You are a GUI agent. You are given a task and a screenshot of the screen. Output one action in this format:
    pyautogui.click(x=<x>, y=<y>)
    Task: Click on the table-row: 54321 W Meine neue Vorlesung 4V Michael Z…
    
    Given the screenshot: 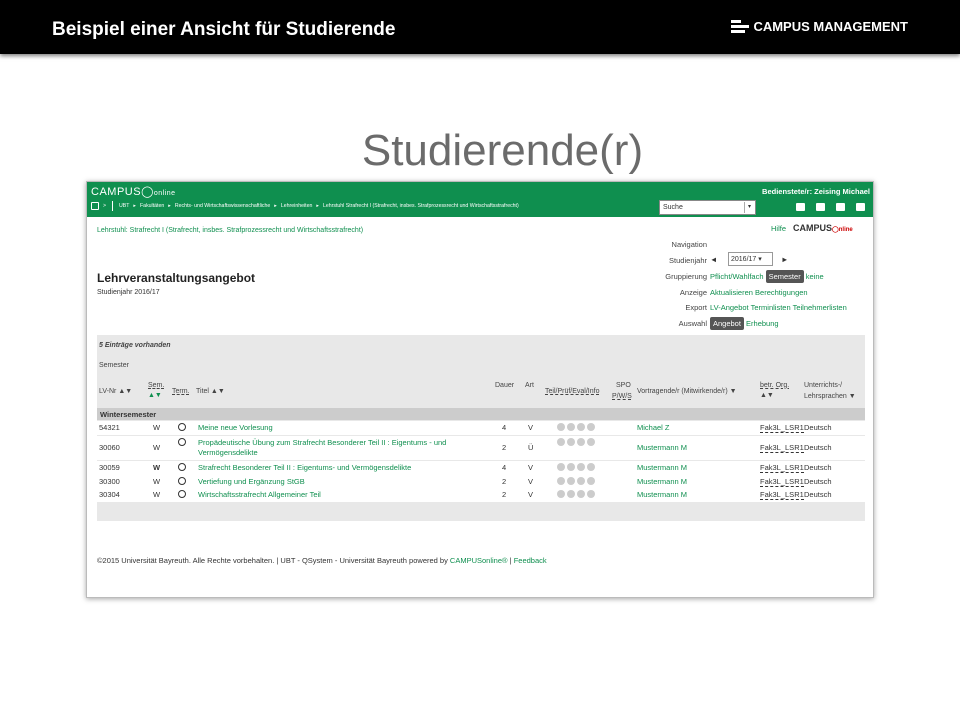 What is the action you would take?
    pyautogui.click(x=481, y=428)
    